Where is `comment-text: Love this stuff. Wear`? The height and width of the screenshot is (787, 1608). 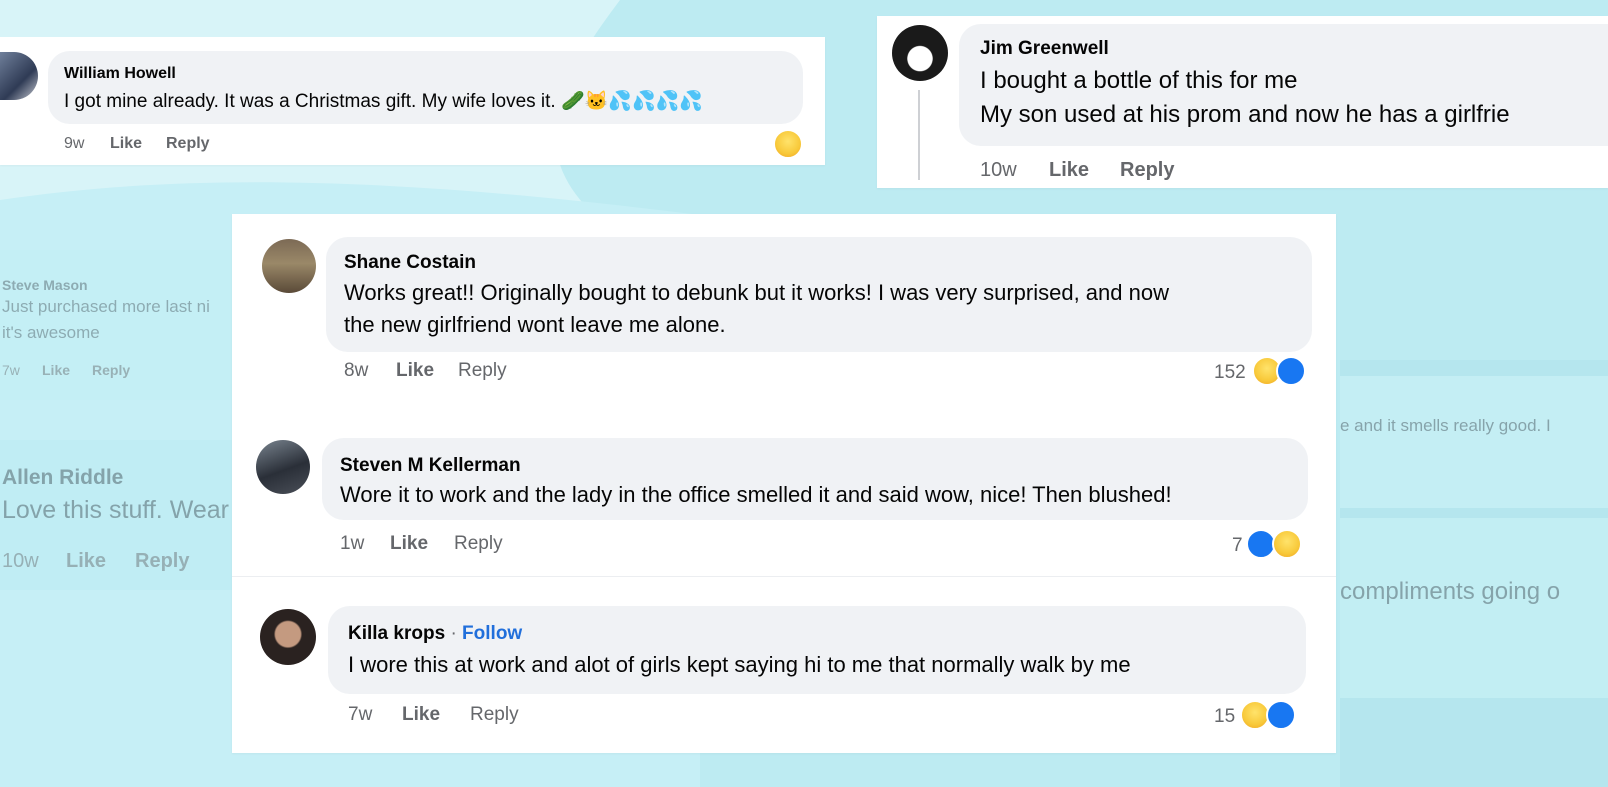
comment-text: Love this stuff. Wear is located at coordinates (115, 510).